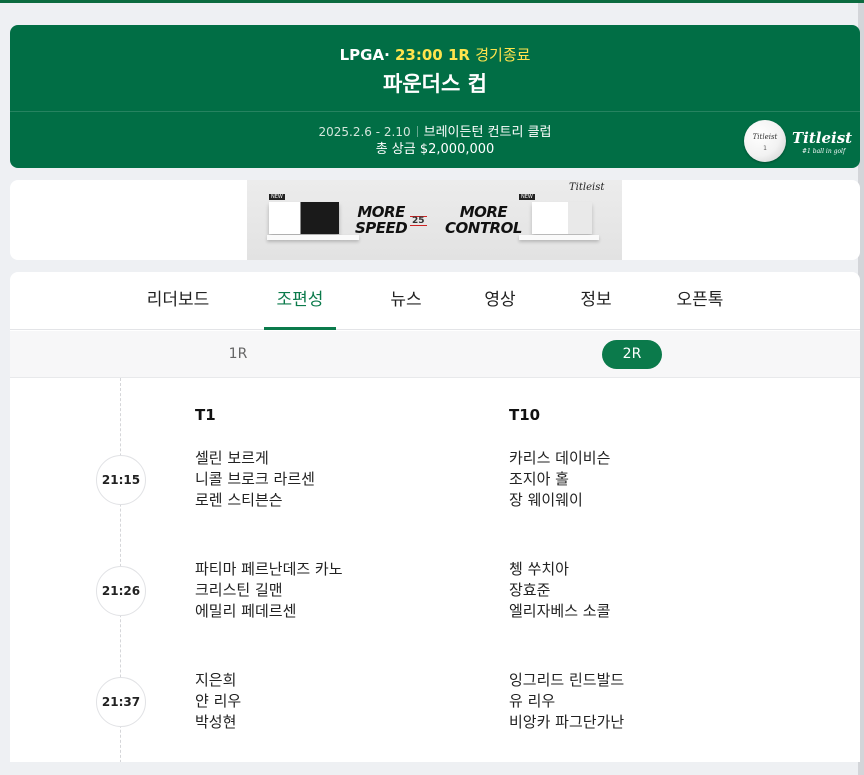 The image size is (864, 775). What do you see at coordinates (525, 415) in the screenshot?
I see `column-header-t10: T10` at bounding box center [525, 415].